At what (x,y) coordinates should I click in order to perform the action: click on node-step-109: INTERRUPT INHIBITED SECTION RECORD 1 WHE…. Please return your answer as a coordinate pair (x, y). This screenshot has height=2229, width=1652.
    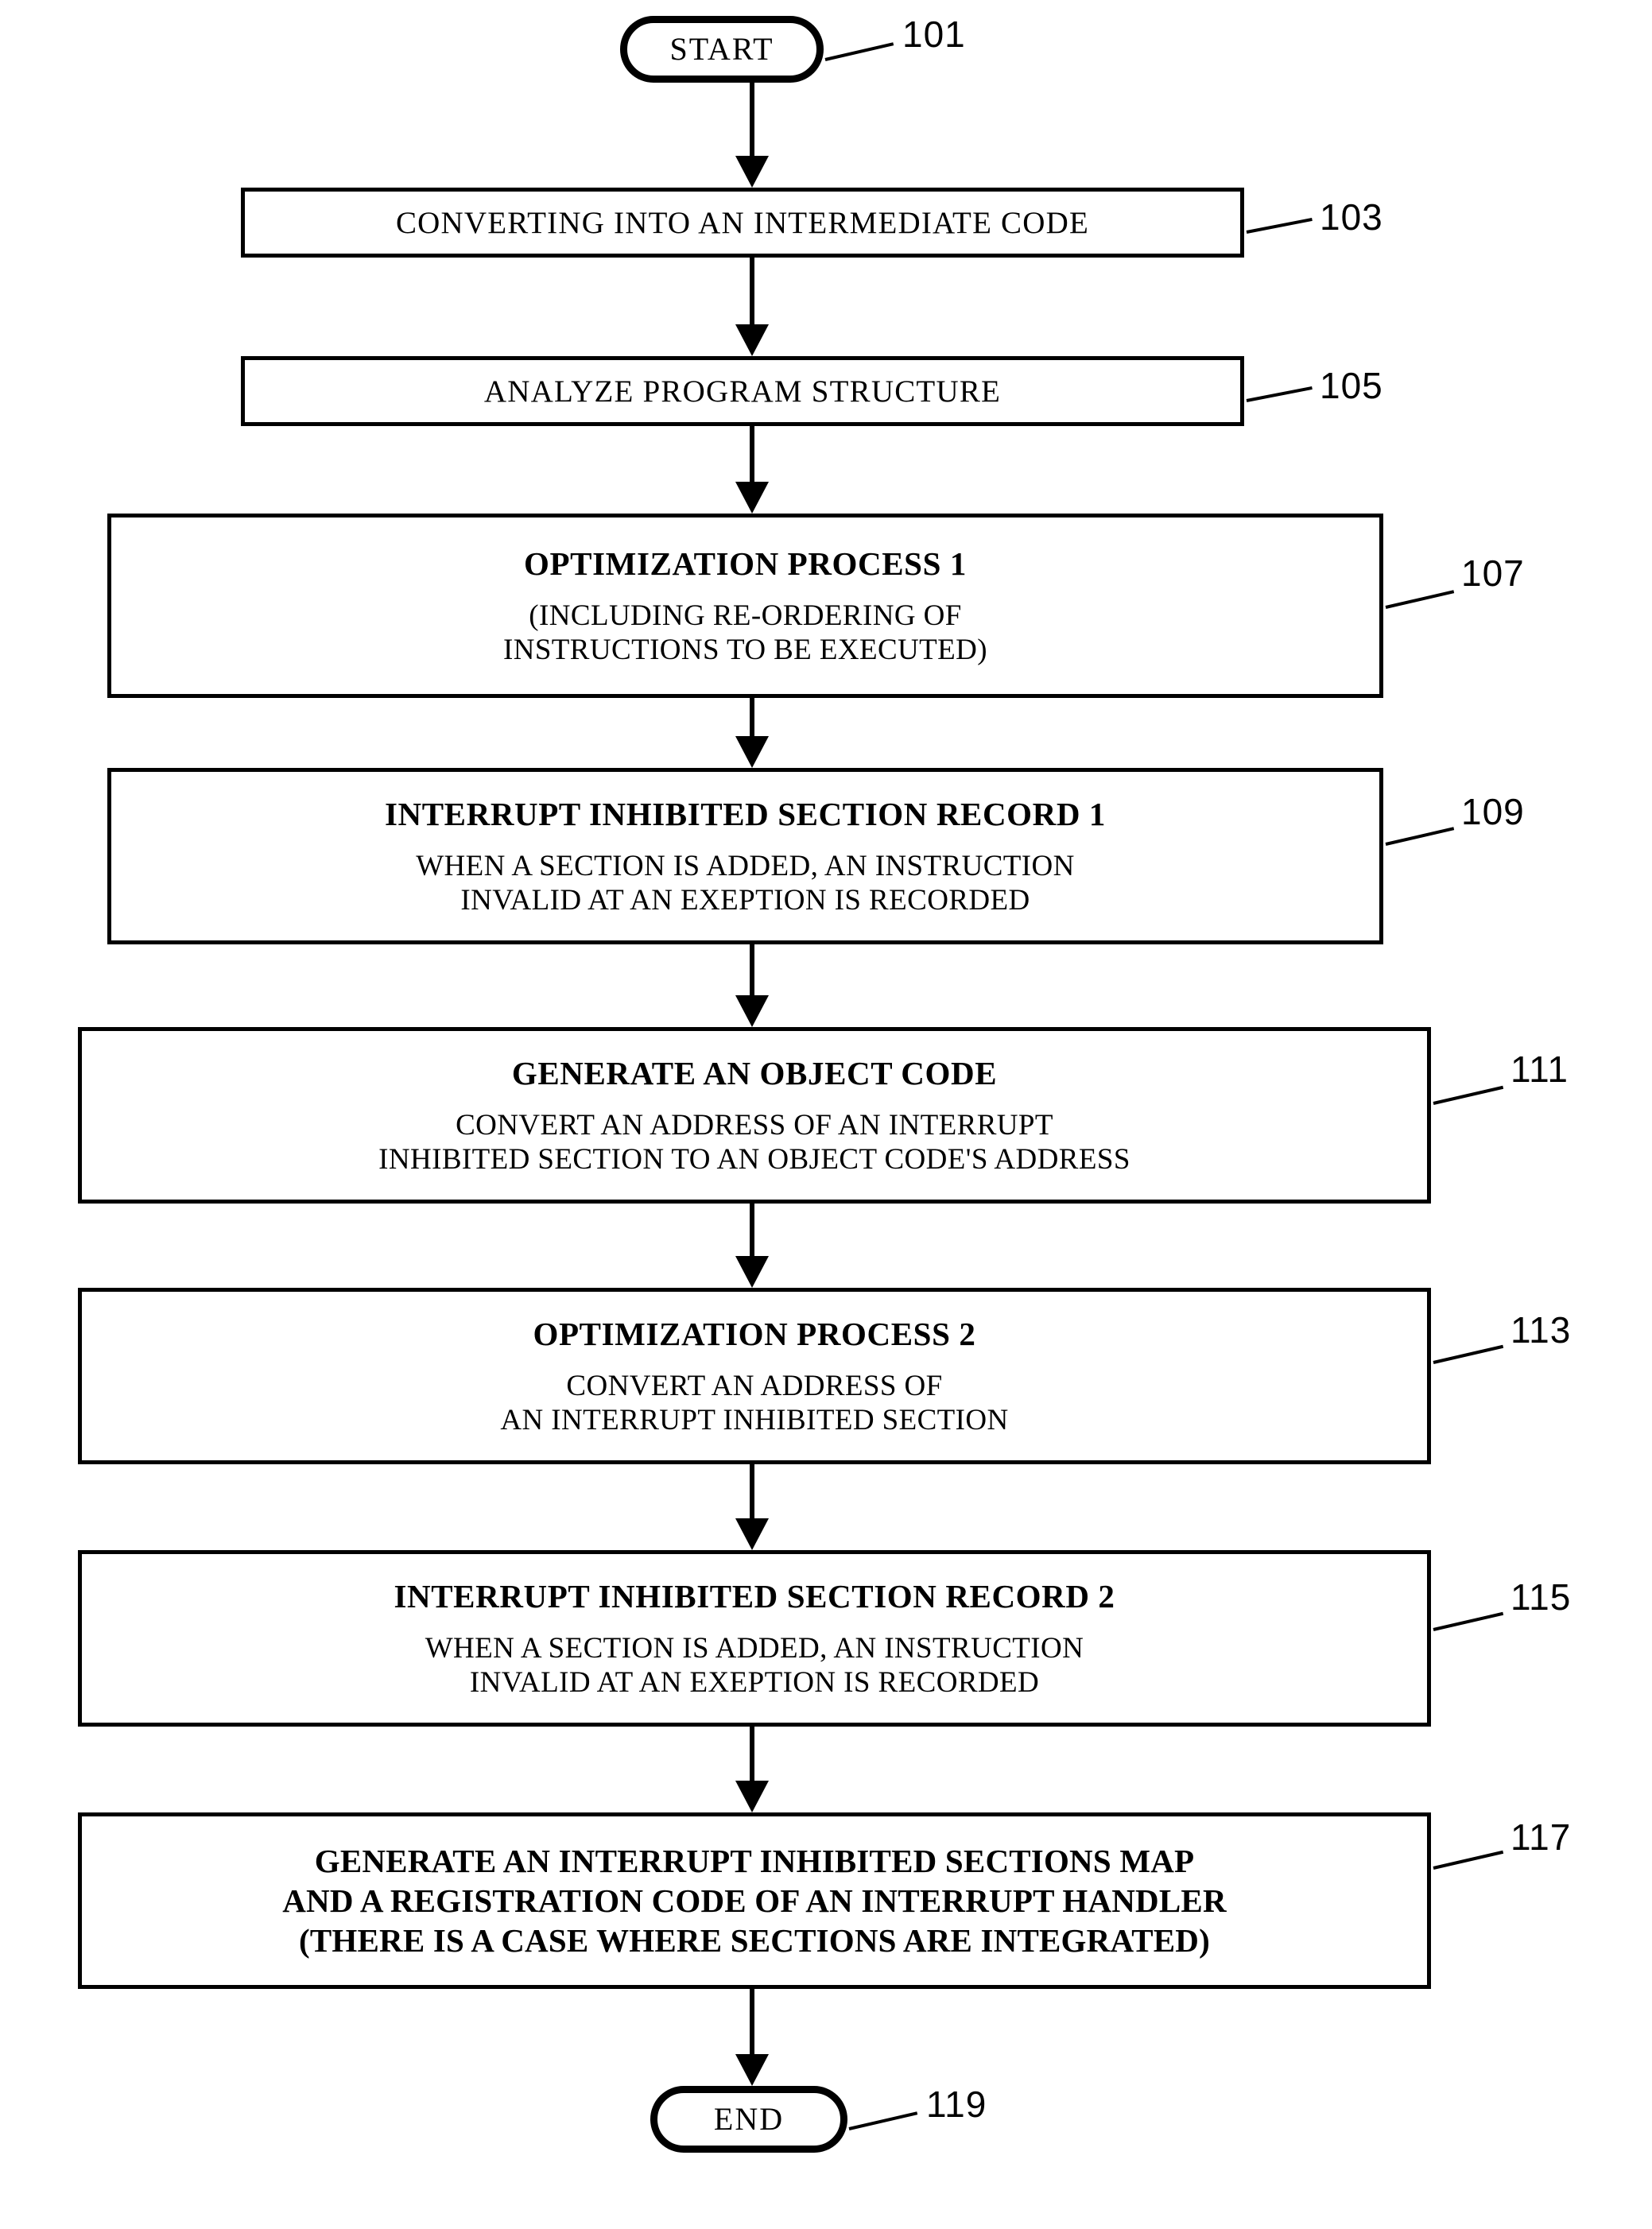
    Looking at the image, I should click on (745, 856).